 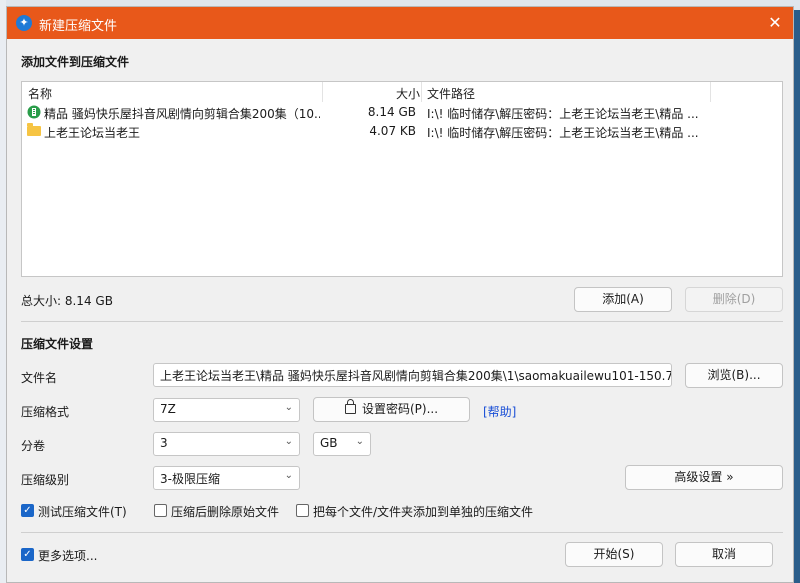 What do you see at coordinates (45, 412) in the screenshot?
I see `format-label: 压缩格式` at bounding box center [45, 412].